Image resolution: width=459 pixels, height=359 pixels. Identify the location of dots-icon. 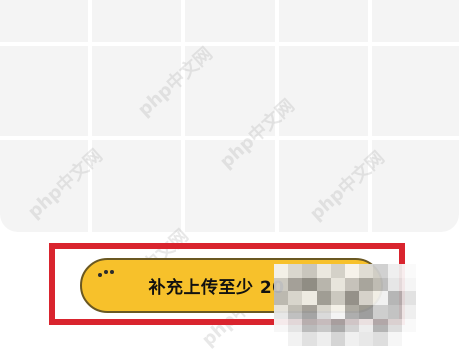
(106, 273).